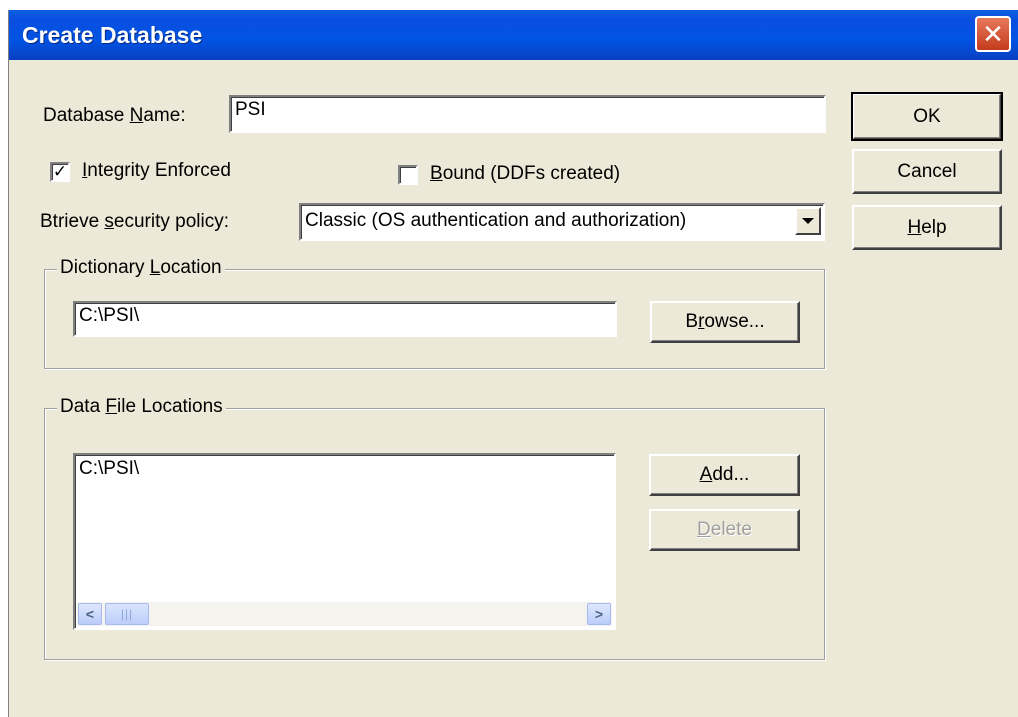 Image resolution: width=1018 pixels, height=717 pixels. I want to click on integrity-enforced-checkbox: ✓, so click(60, 172).